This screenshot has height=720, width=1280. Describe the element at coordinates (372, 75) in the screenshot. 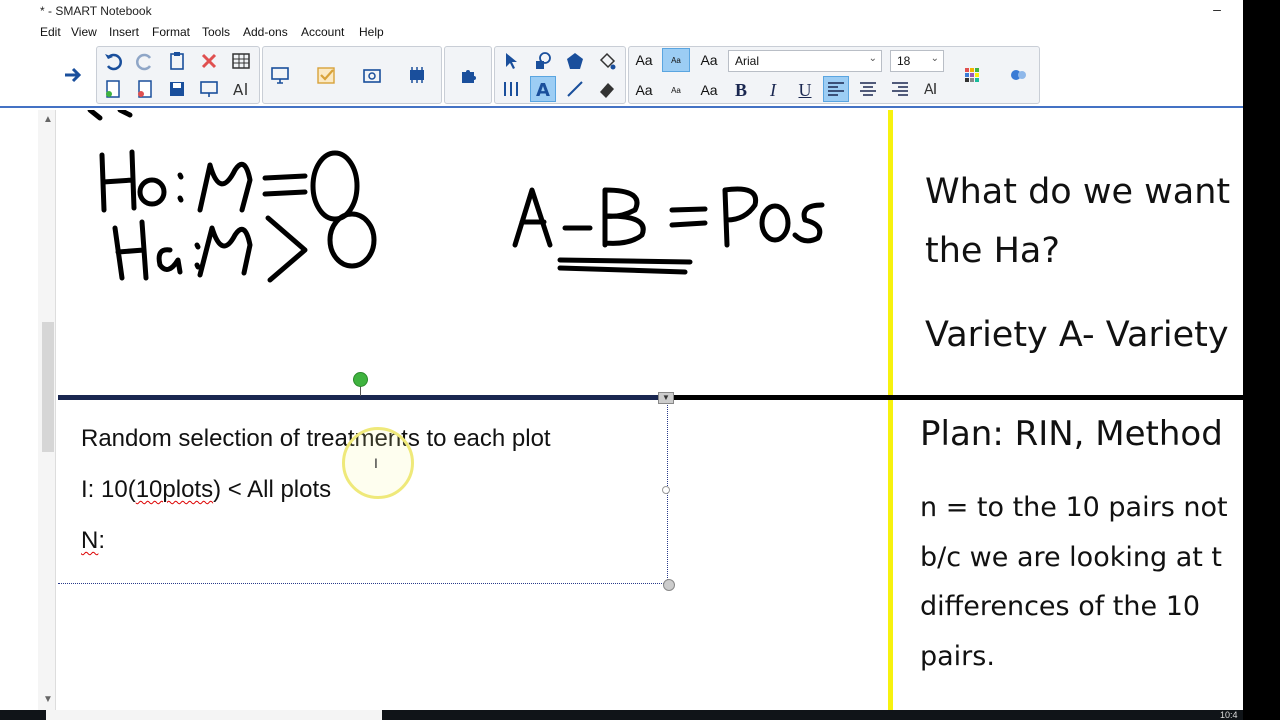

I see `camera-icon` at that location.